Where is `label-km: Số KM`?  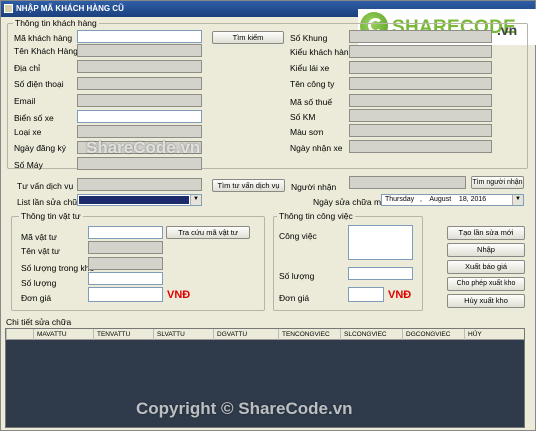
label-km: Số KM is located at coordinates (303, 117).